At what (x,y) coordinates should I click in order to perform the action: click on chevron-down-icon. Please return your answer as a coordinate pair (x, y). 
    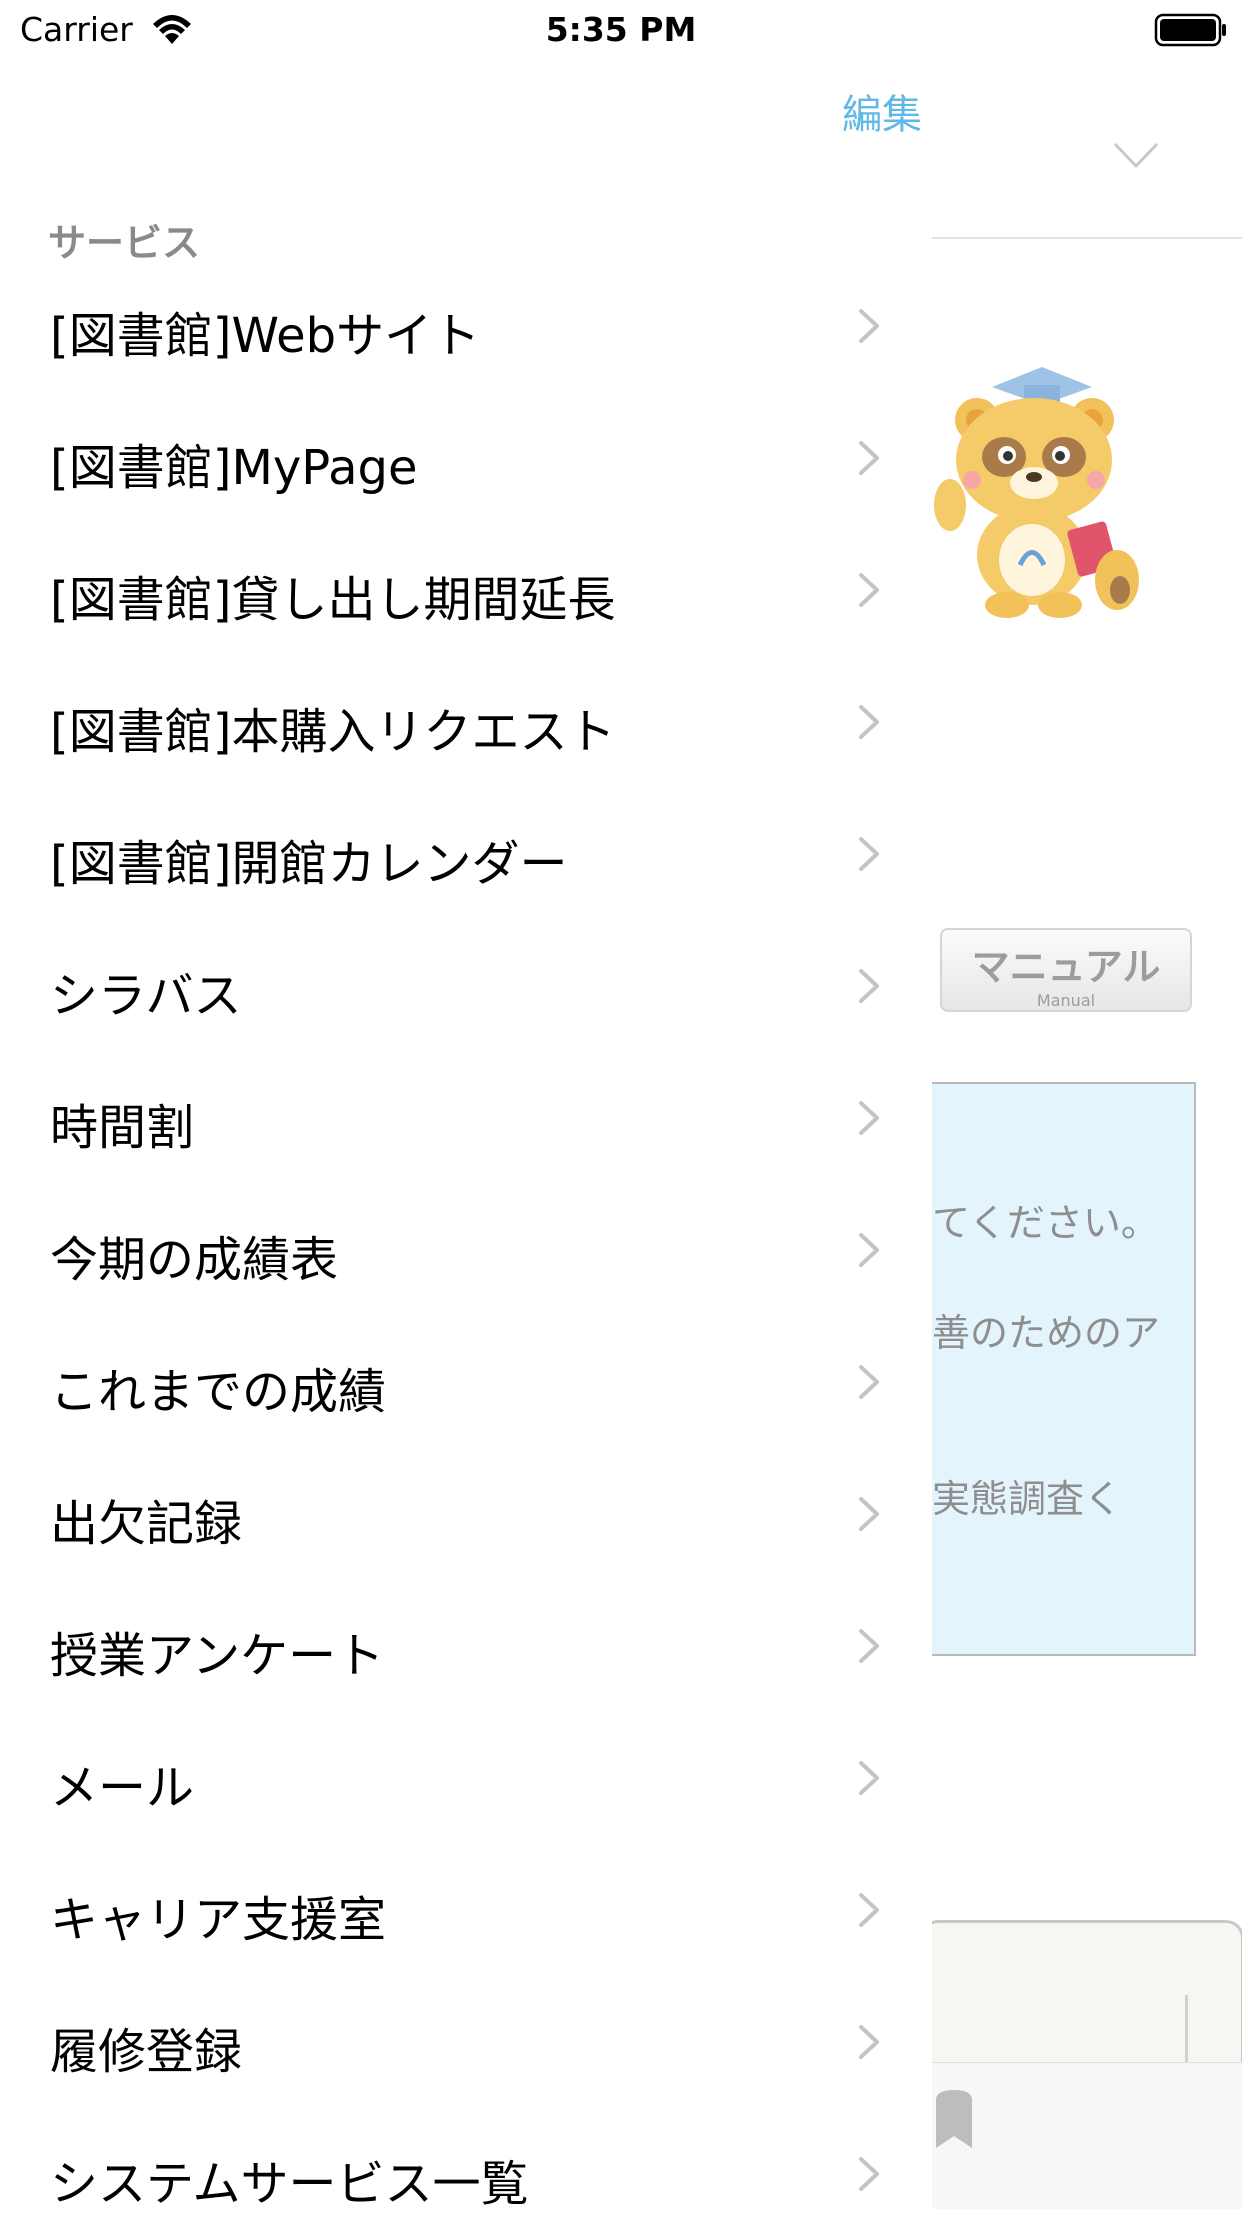
    Looking at the image, I should click on (1136, 157).